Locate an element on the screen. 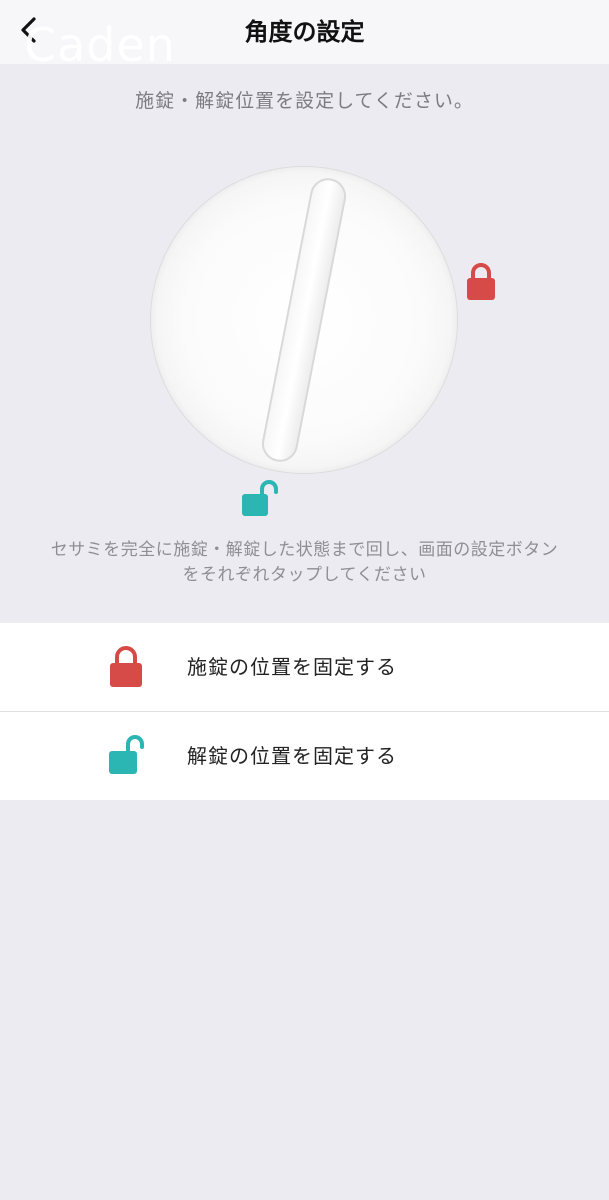 The height and width of the screenshot is (1200, 609). action-list: 施錠の位置を固定する 解錠の位置を固定する is located at coordinates (304, 711).